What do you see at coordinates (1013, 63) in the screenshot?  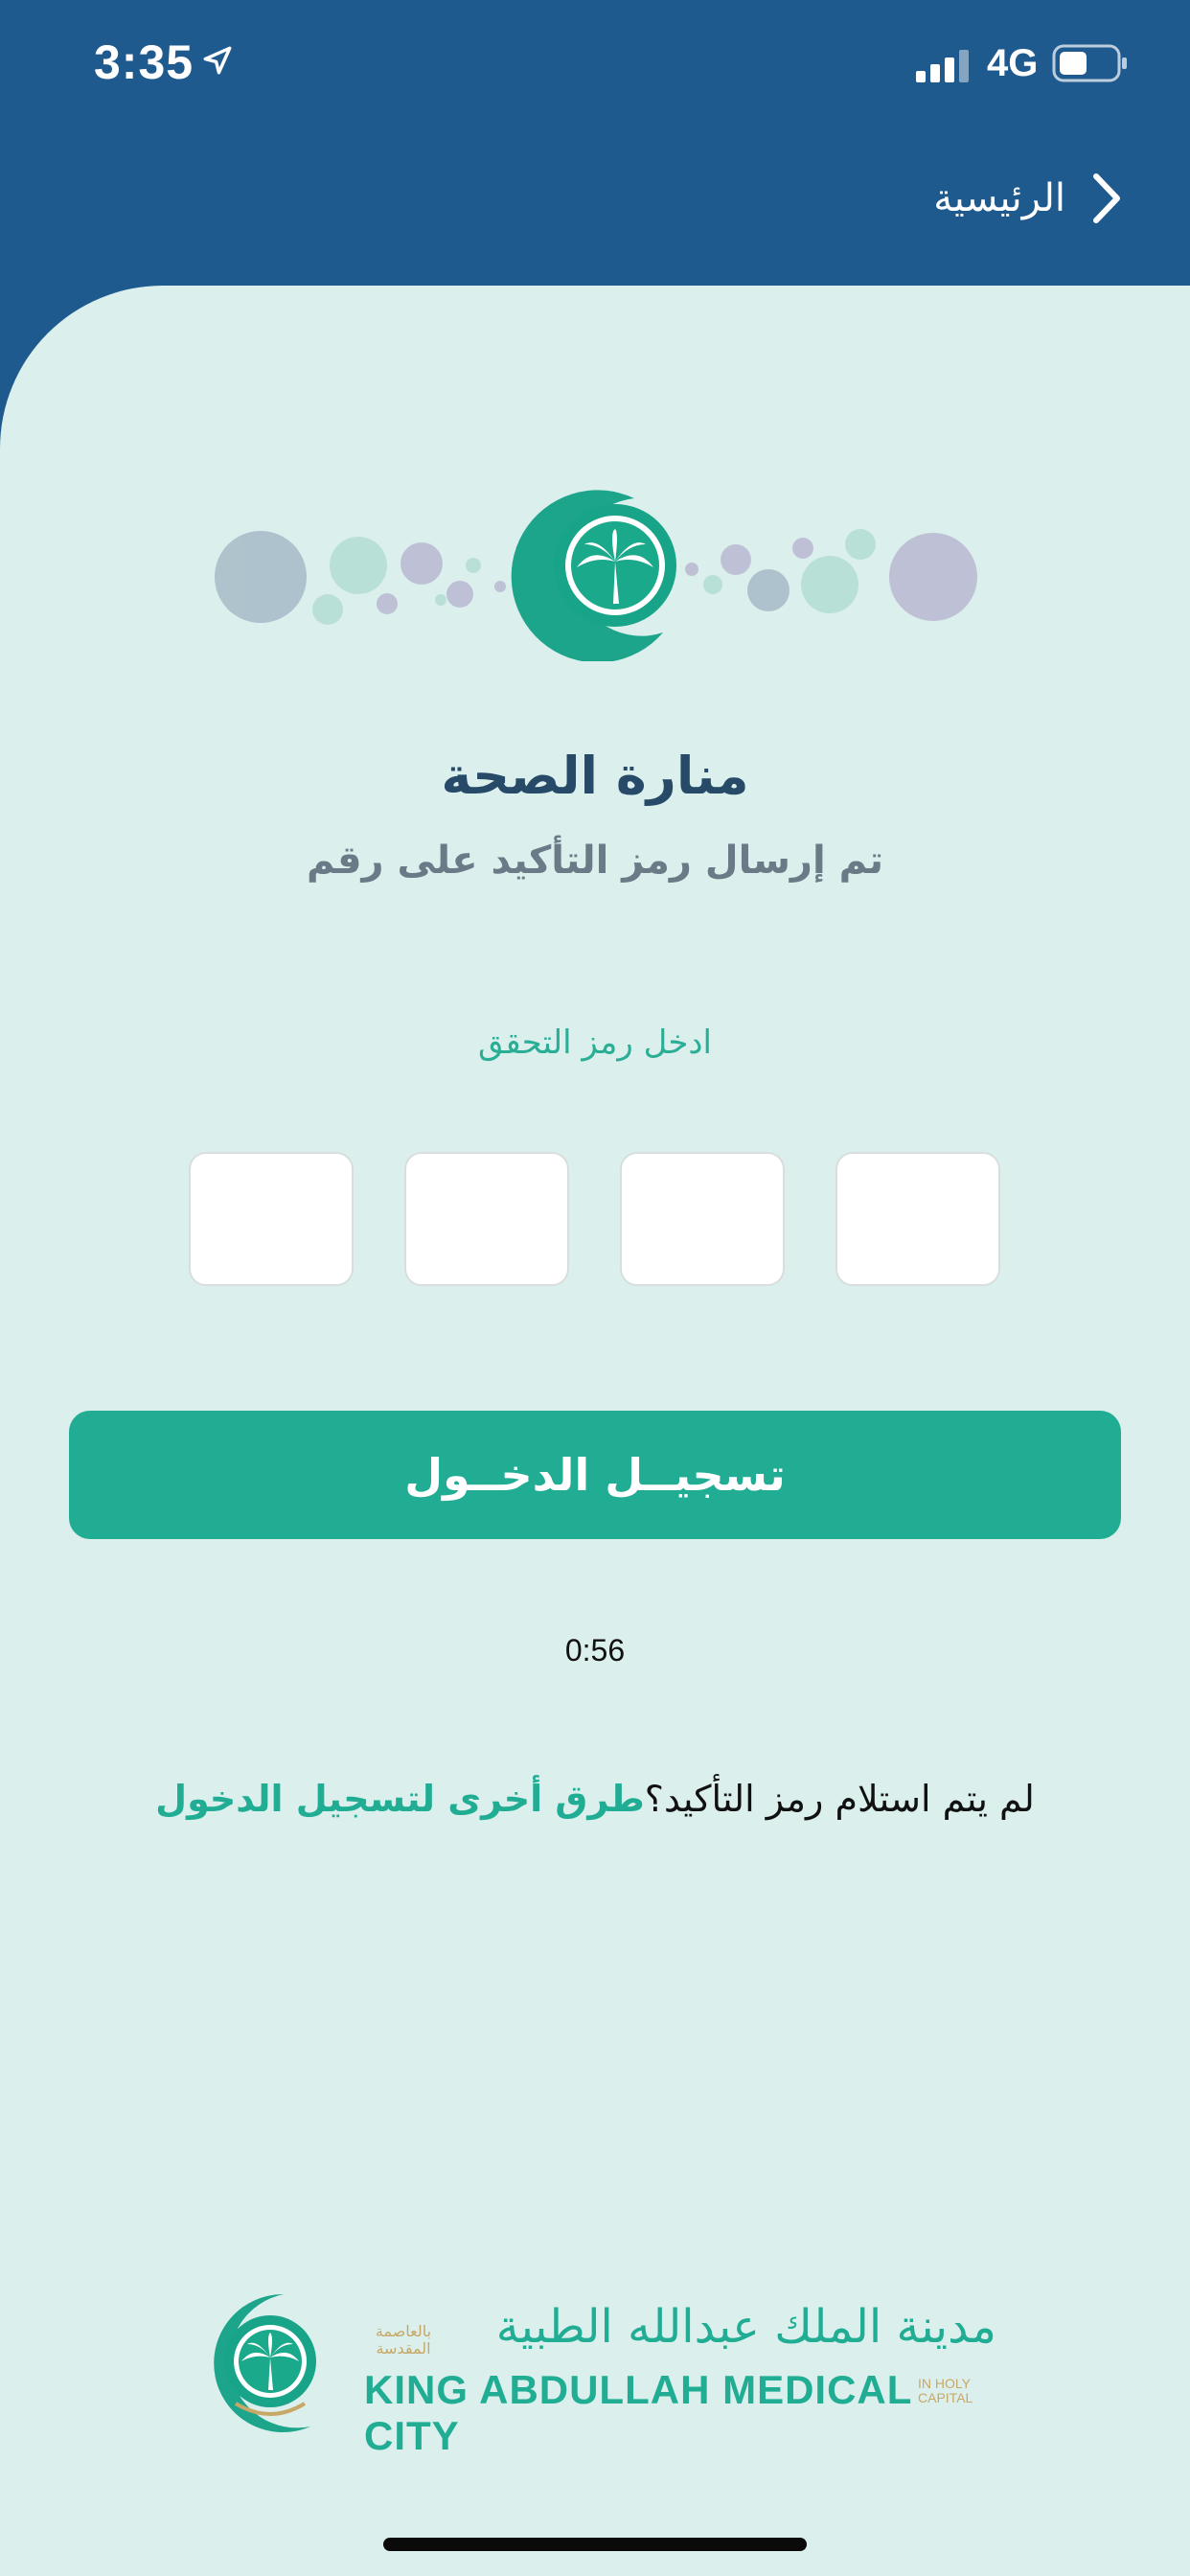 I see `network-type: 4G` at bounding box center [1013, 63].